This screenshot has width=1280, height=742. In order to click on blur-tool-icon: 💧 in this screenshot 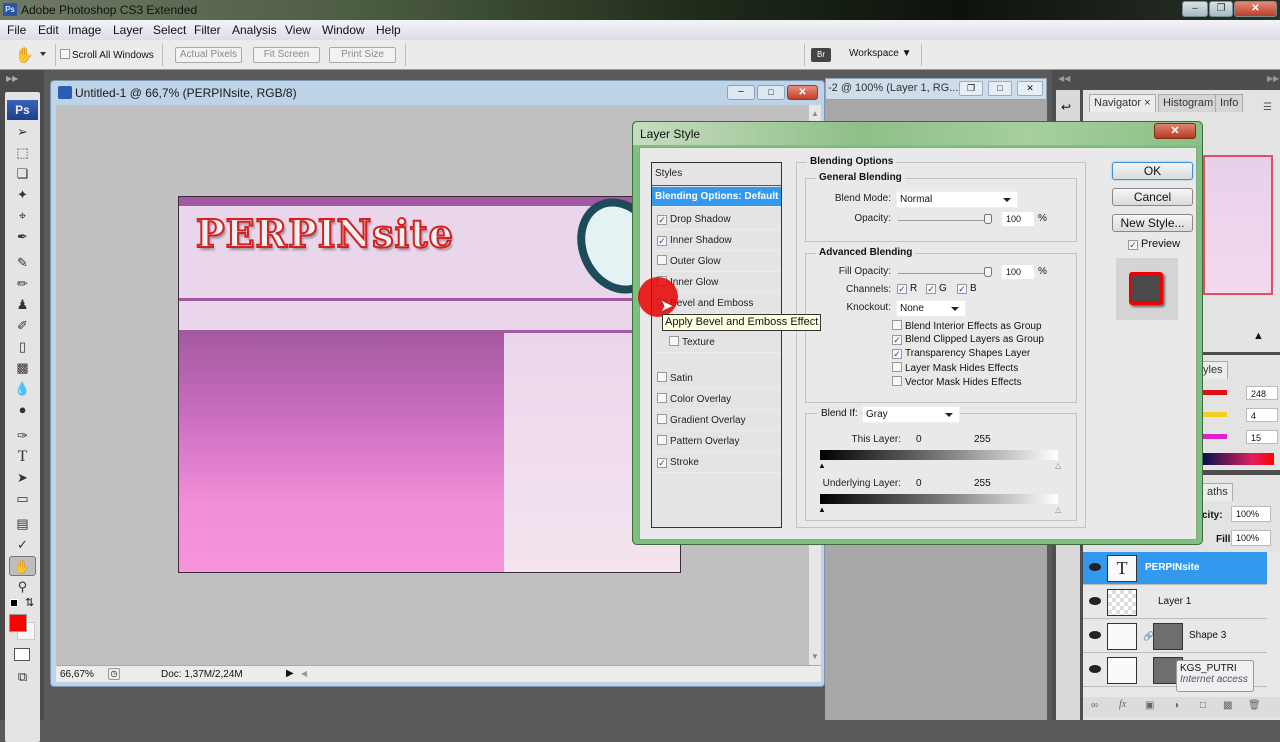, I will do `click(22, 389)`.